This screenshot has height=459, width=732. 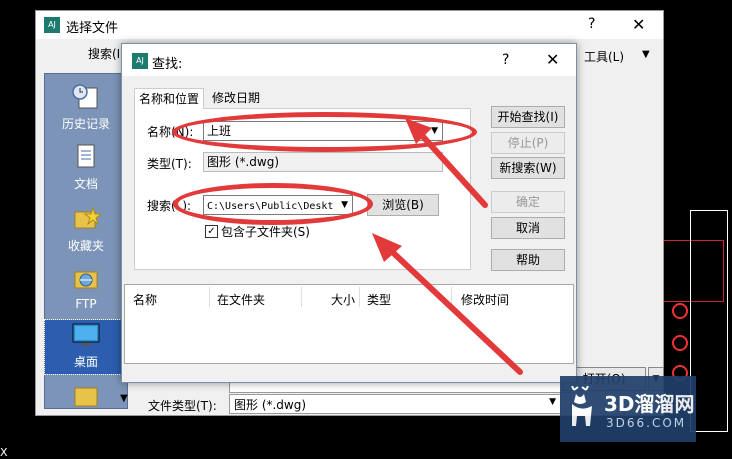 What do you see at coordinates (451, 167) in the screenshot?
I see `annotation-arrow-to-name` at bounding box center [451, 167].